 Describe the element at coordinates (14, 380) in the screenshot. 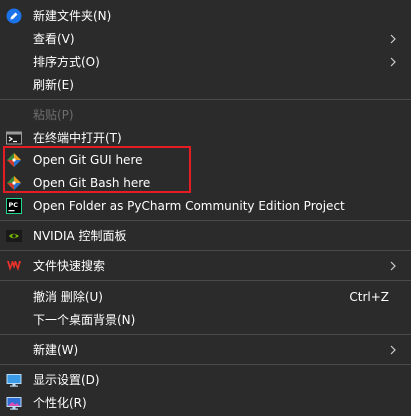

I see `display-settings-icon` at that location.